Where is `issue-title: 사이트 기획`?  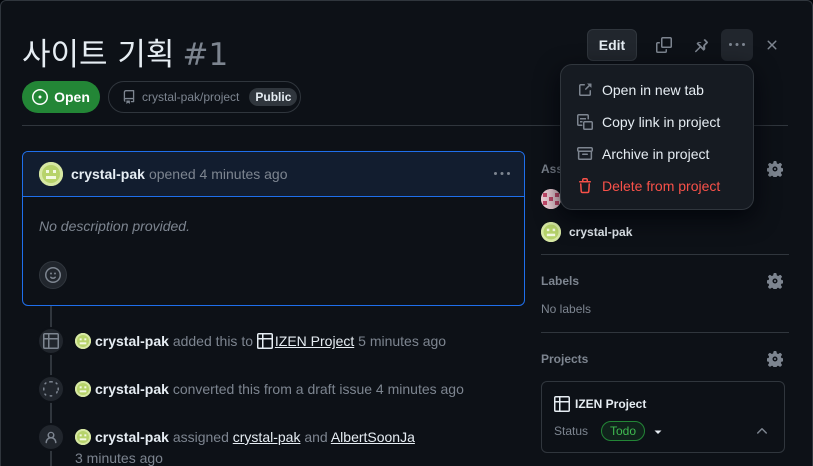 issue-title: 사이트 기획 is located at coordinates (98, 55).